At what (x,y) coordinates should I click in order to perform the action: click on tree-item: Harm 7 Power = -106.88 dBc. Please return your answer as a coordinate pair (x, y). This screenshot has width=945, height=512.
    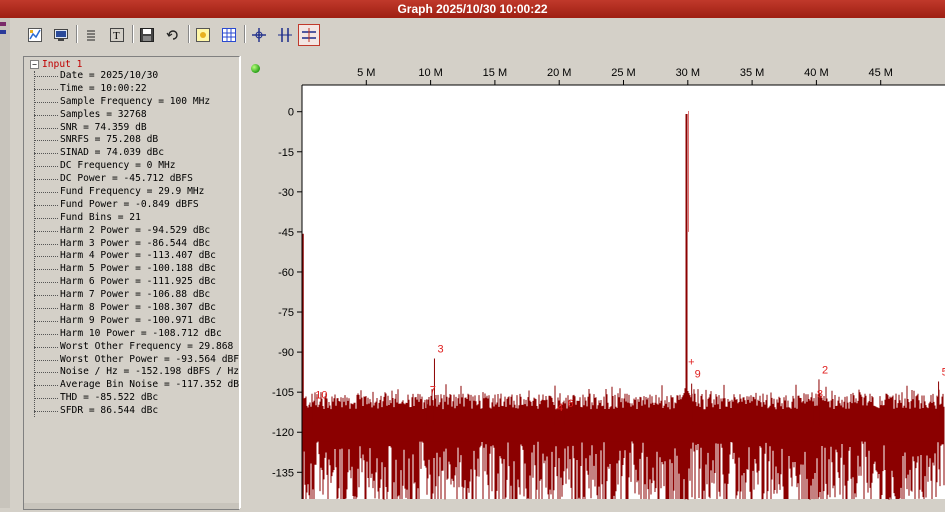
    Looking at the image, I should click on (136, 295).